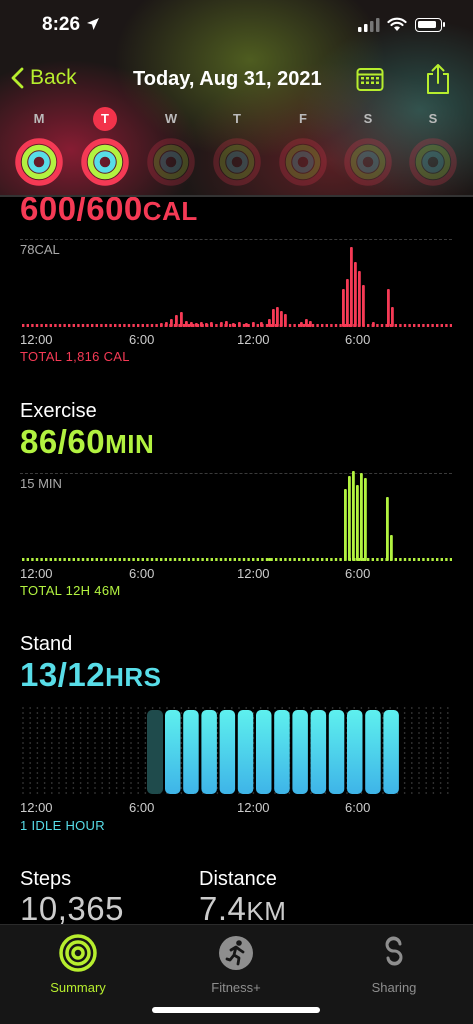 This screenshot has width=473, height=1024. I want to click on status-time: 8:26, so click(61, 24).